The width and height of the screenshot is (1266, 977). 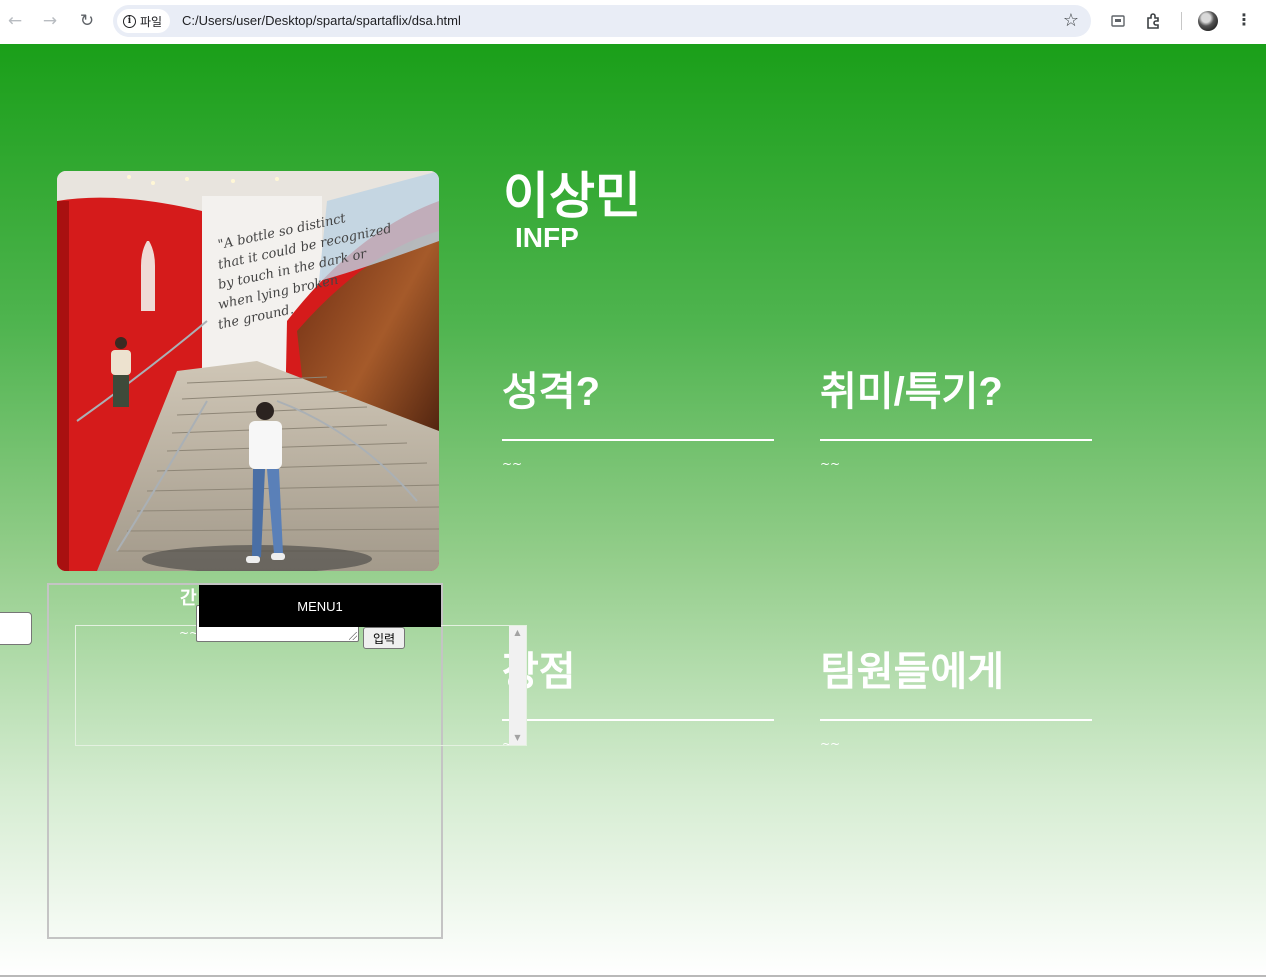 I want to click on forward-button: →, so click(x=50, y=21).